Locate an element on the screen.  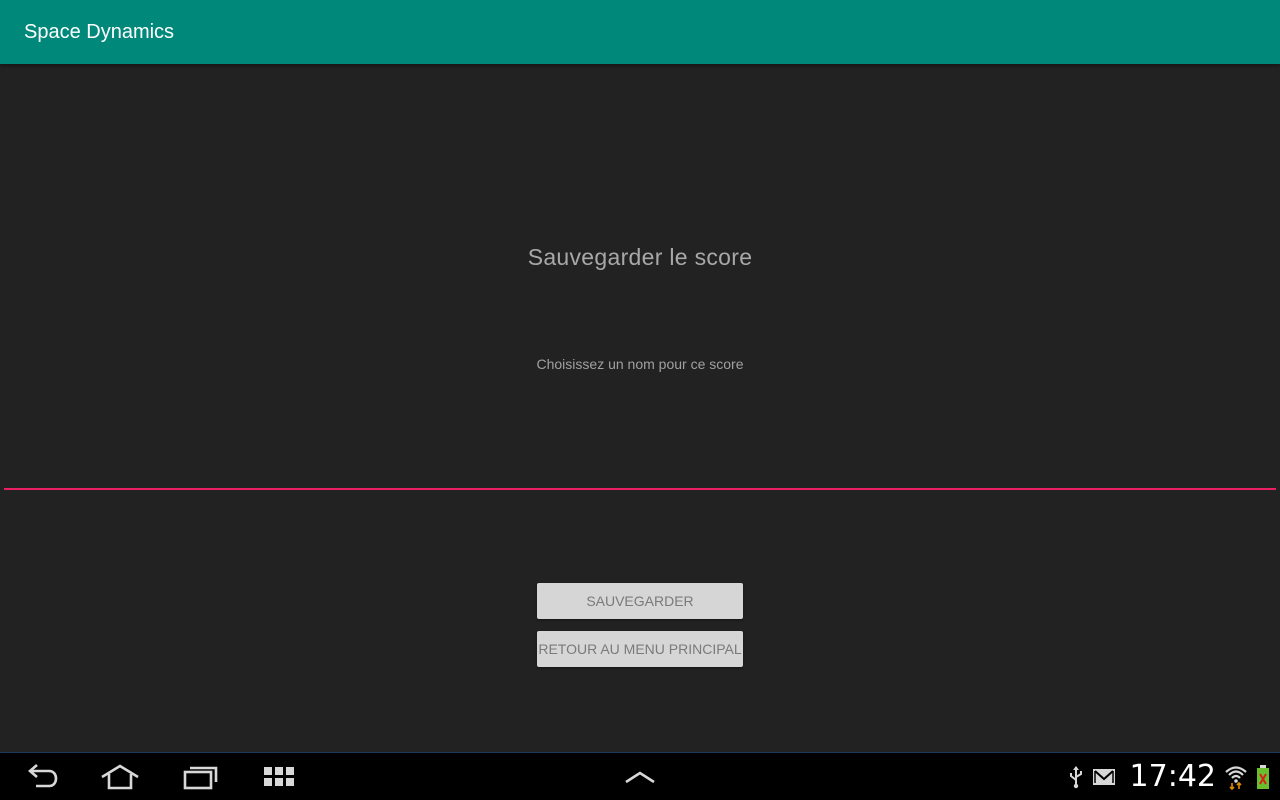
apps-grid-icon is located at coordinates (280, 777).